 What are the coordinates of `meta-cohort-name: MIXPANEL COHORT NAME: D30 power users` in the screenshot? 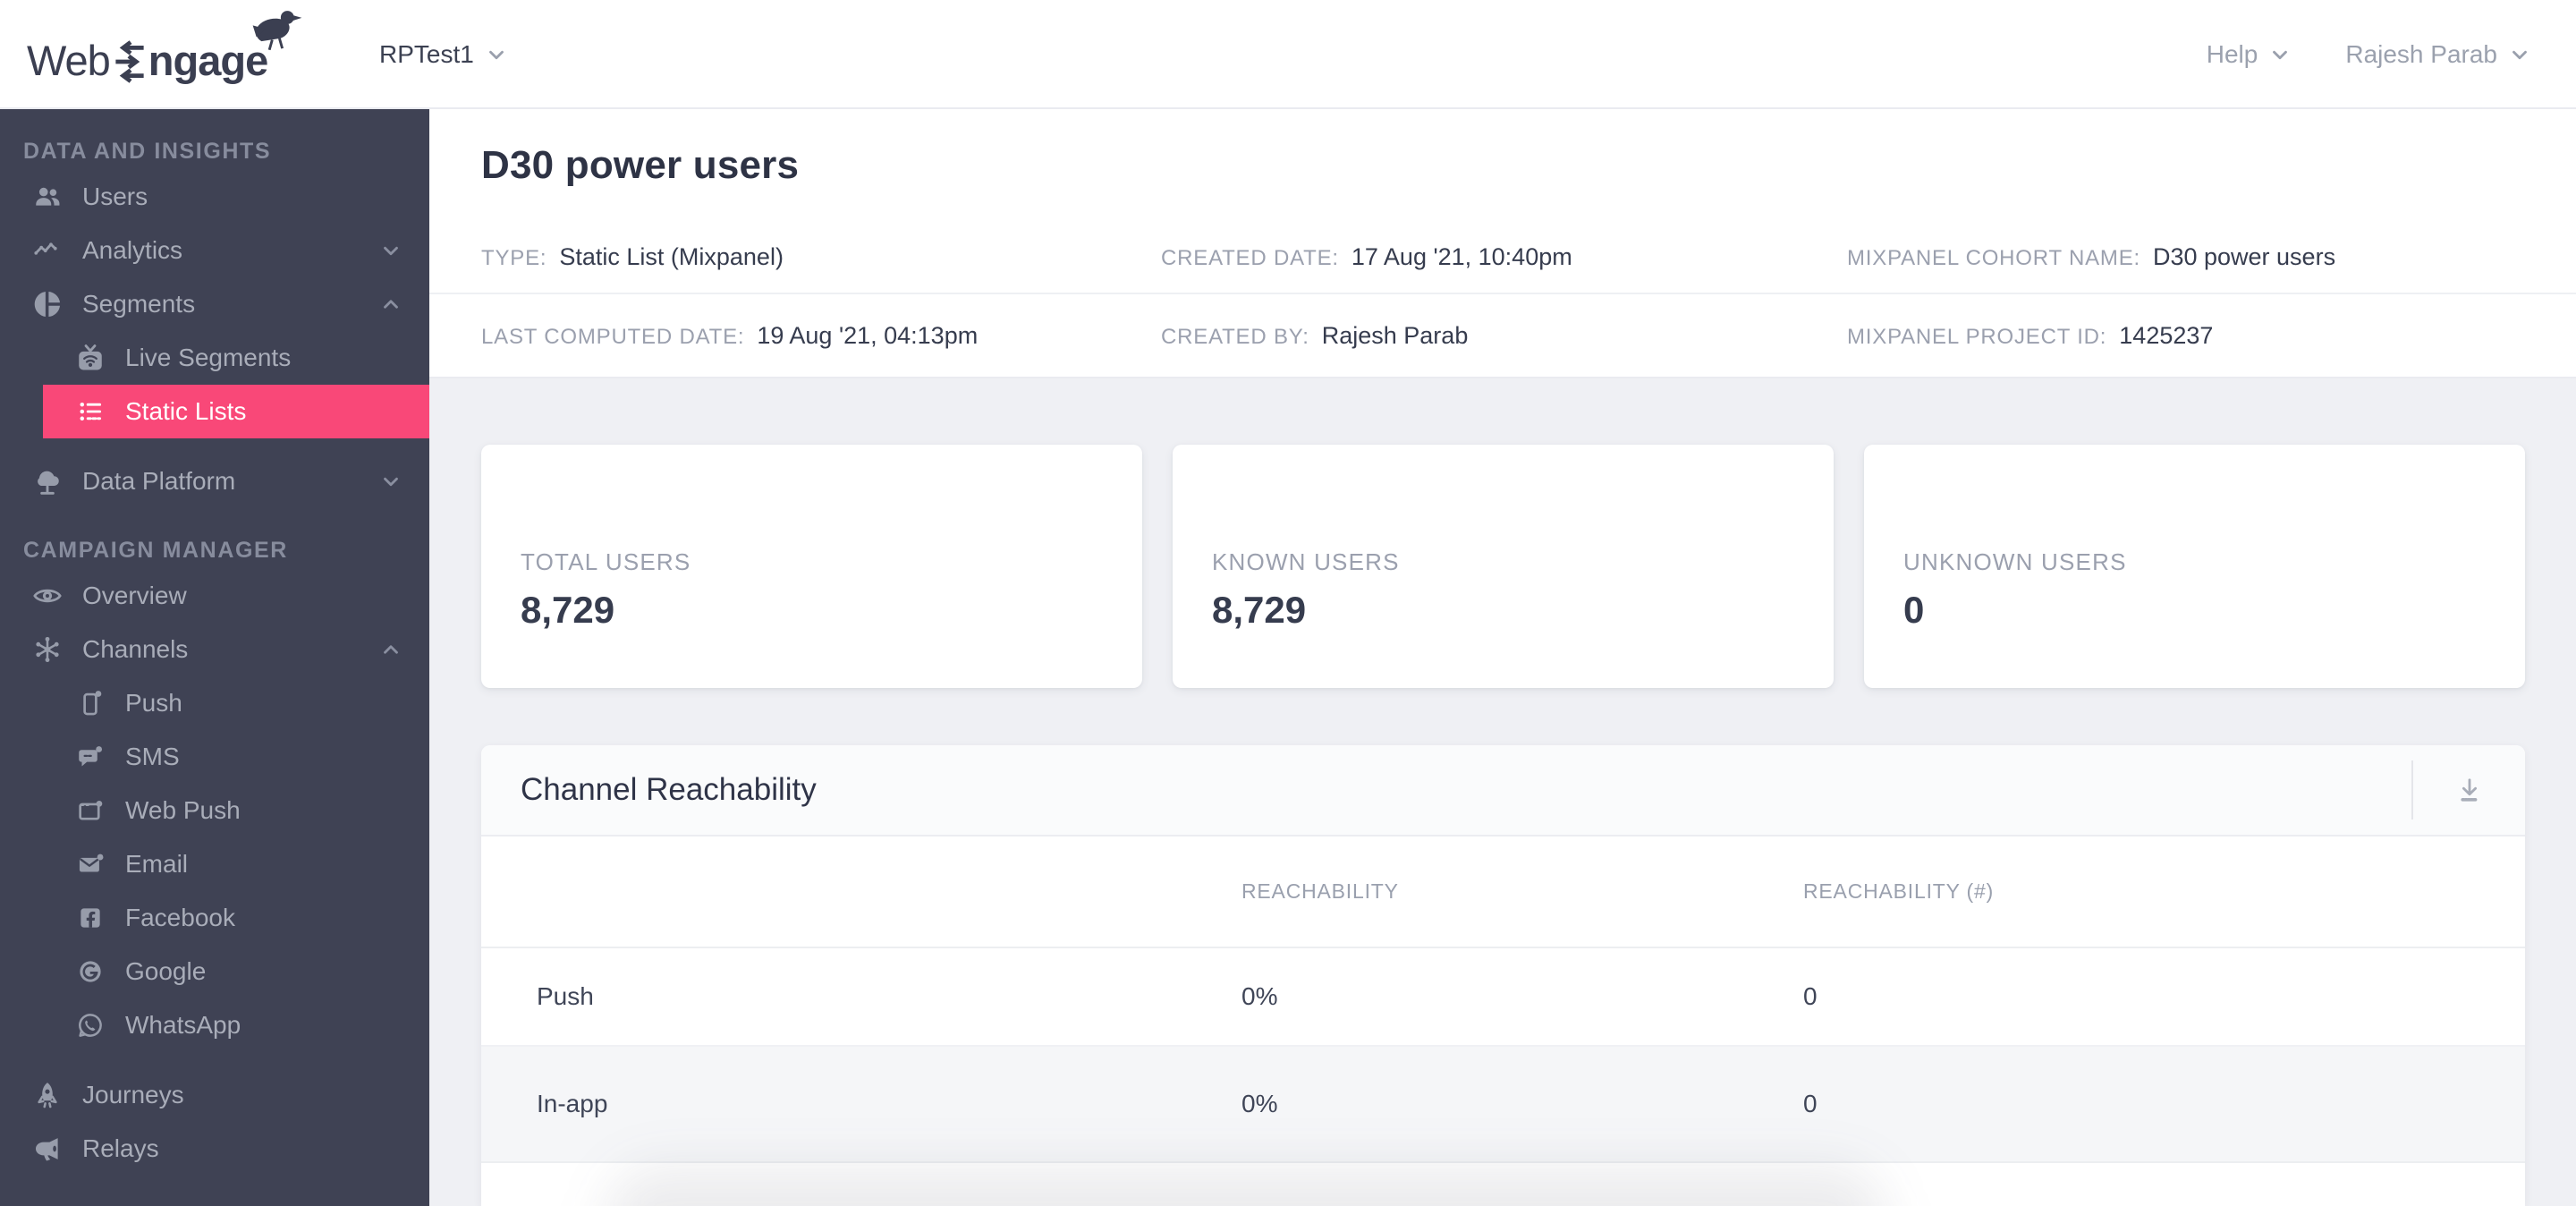 It's located at (2091, 257).